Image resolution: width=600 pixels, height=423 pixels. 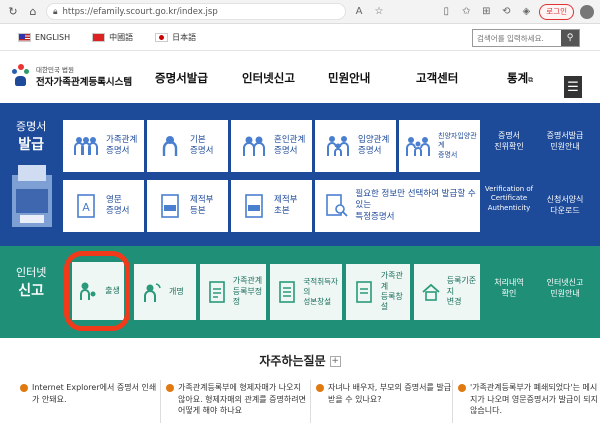 What do you see at coordinates (112, 290) in the screenshot?
I see `tile-label: 출생` at bounding box center [112, 290].